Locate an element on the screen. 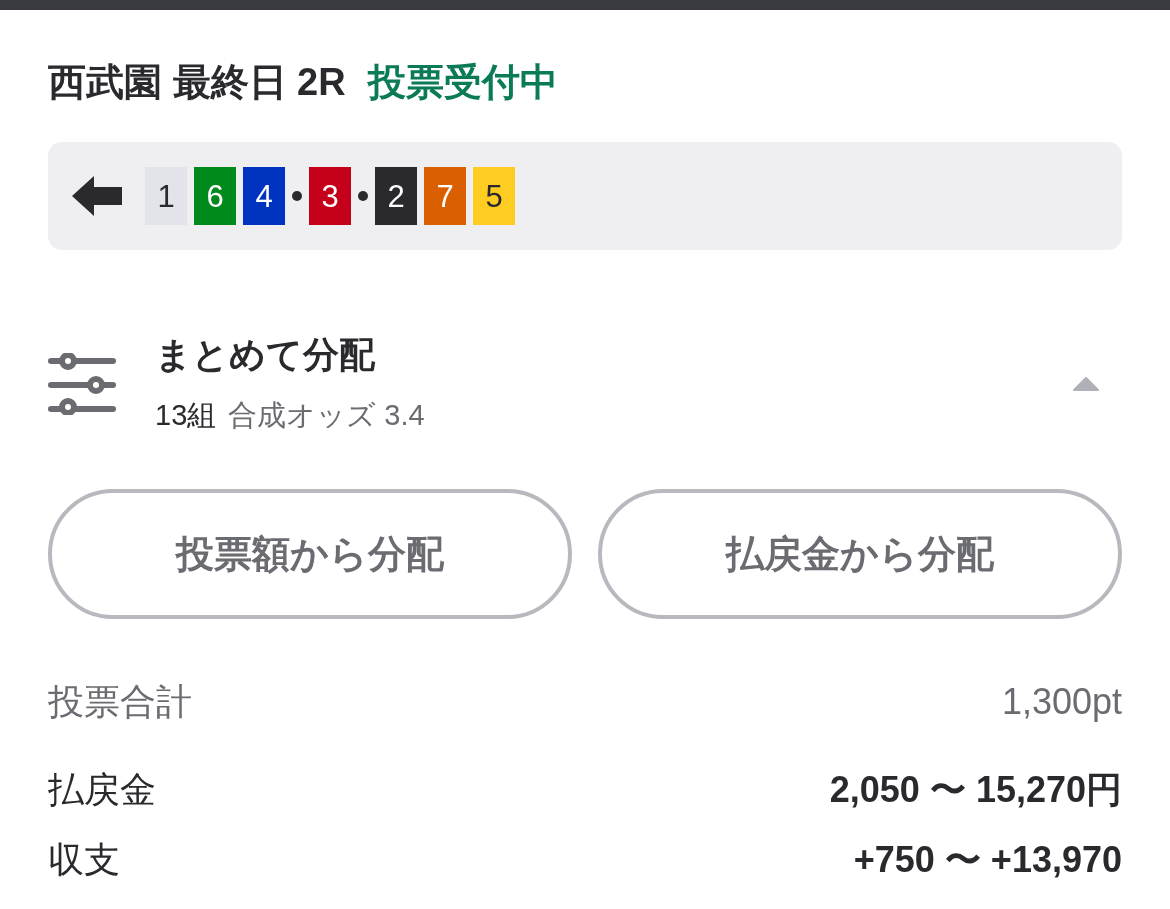 This screenshot has width=1170, height=909. left-arrow-icon is located at coordinates (97, 196).